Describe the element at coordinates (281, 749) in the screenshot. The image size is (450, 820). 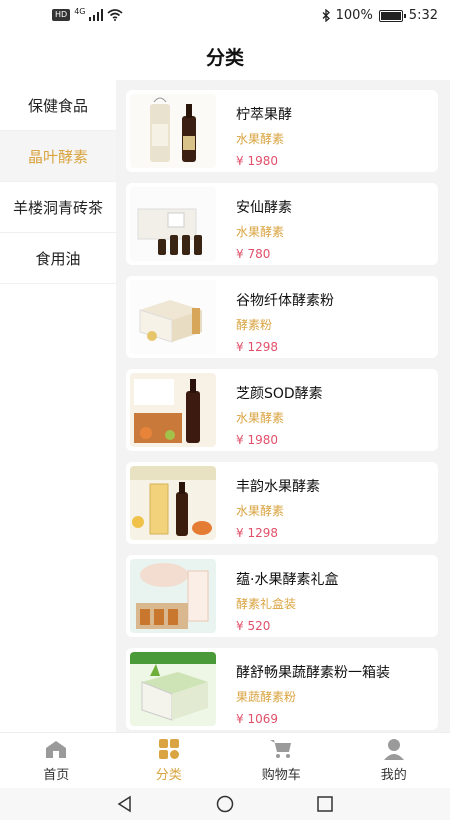
I see `cart-icon` at that location.